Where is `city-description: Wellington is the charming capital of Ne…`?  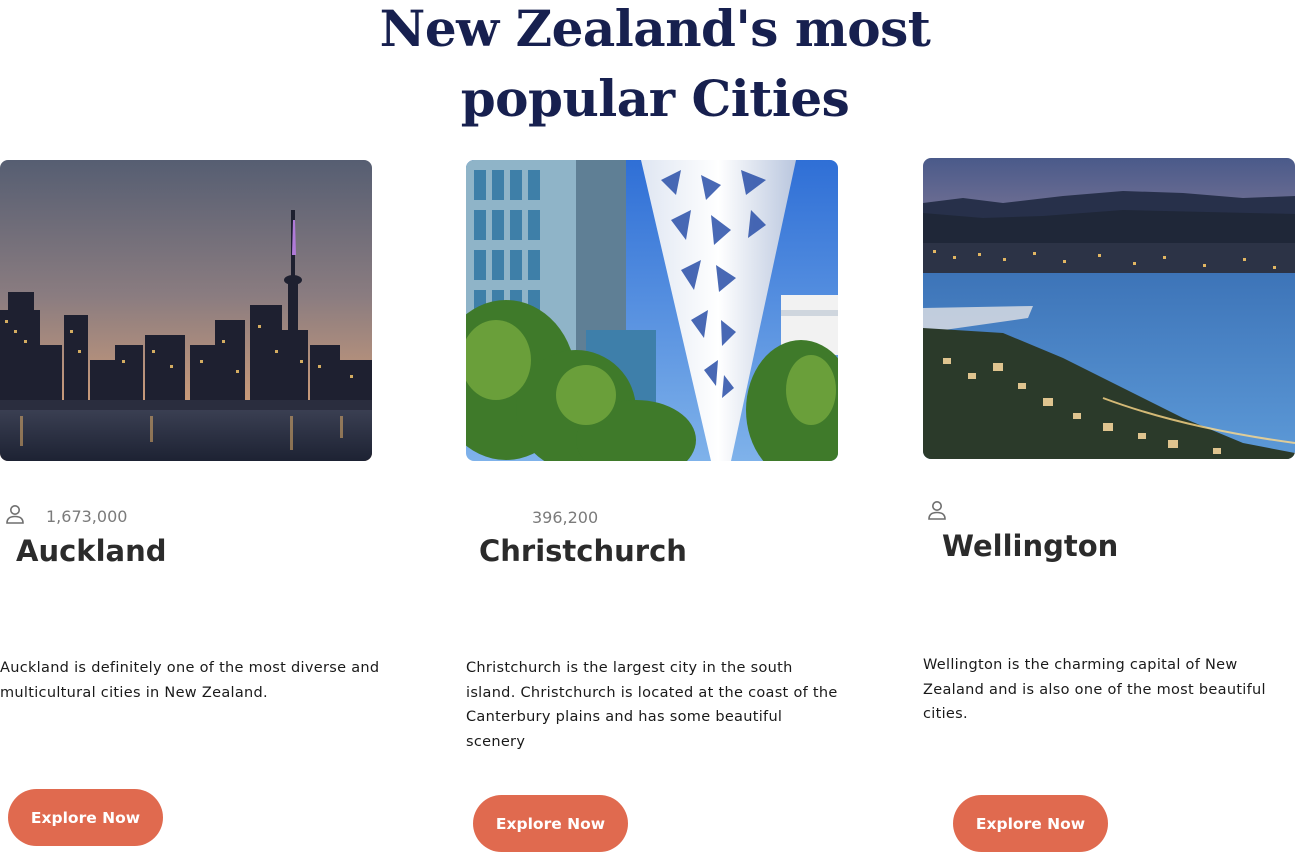 city-description: Wellington is the charming capital of Ne… is located at coordinates (1094, 689).